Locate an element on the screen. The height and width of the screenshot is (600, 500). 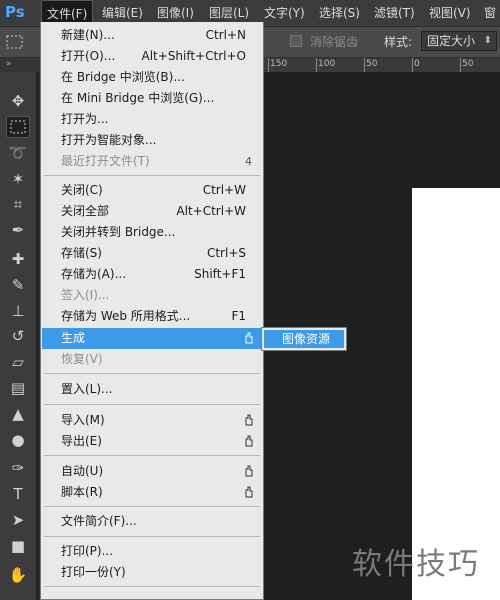
menu-item-save-as: 存储为(A)... Shift+F1 is located at coordinates (152, 274).